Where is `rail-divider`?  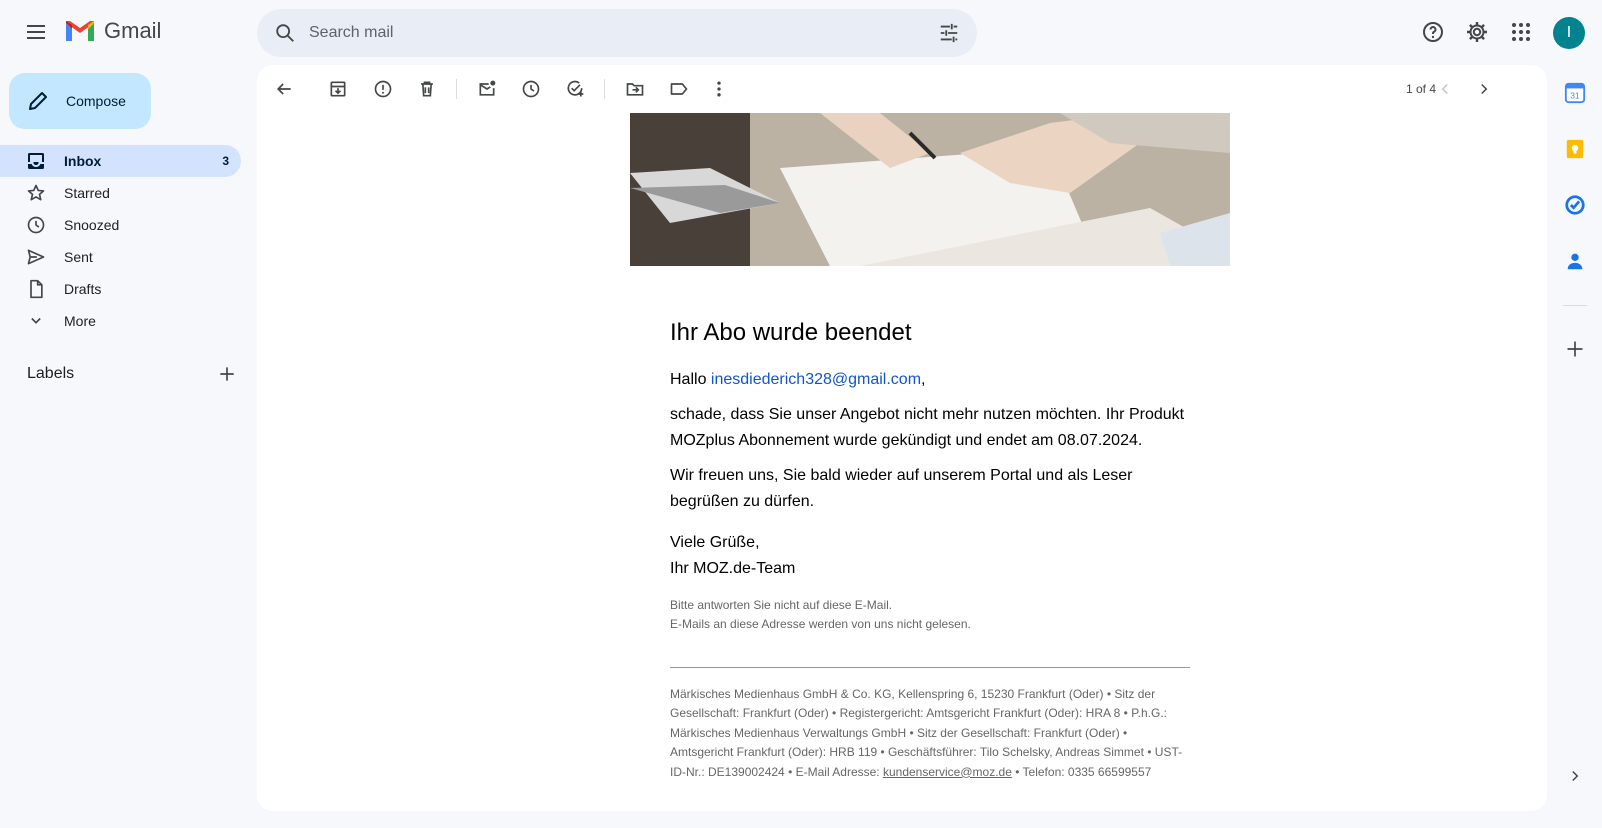
rail-divider is located at coordinates (1575, 305).